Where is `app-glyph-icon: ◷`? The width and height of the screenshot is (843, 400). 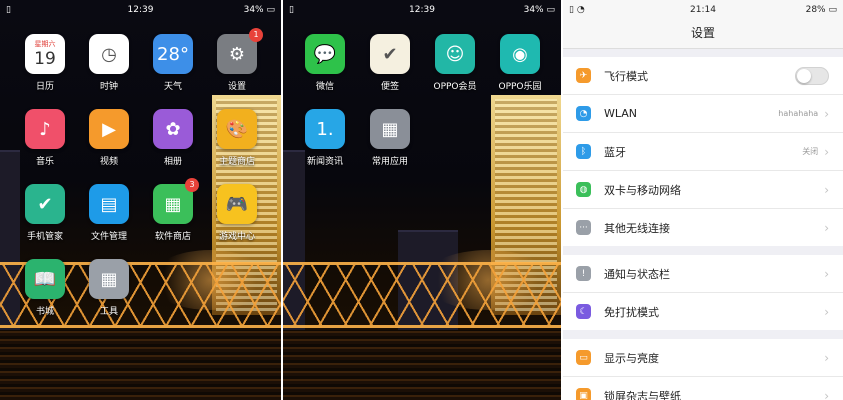
app-glyph-icon: ◷ is located at coordinates (109, 54).